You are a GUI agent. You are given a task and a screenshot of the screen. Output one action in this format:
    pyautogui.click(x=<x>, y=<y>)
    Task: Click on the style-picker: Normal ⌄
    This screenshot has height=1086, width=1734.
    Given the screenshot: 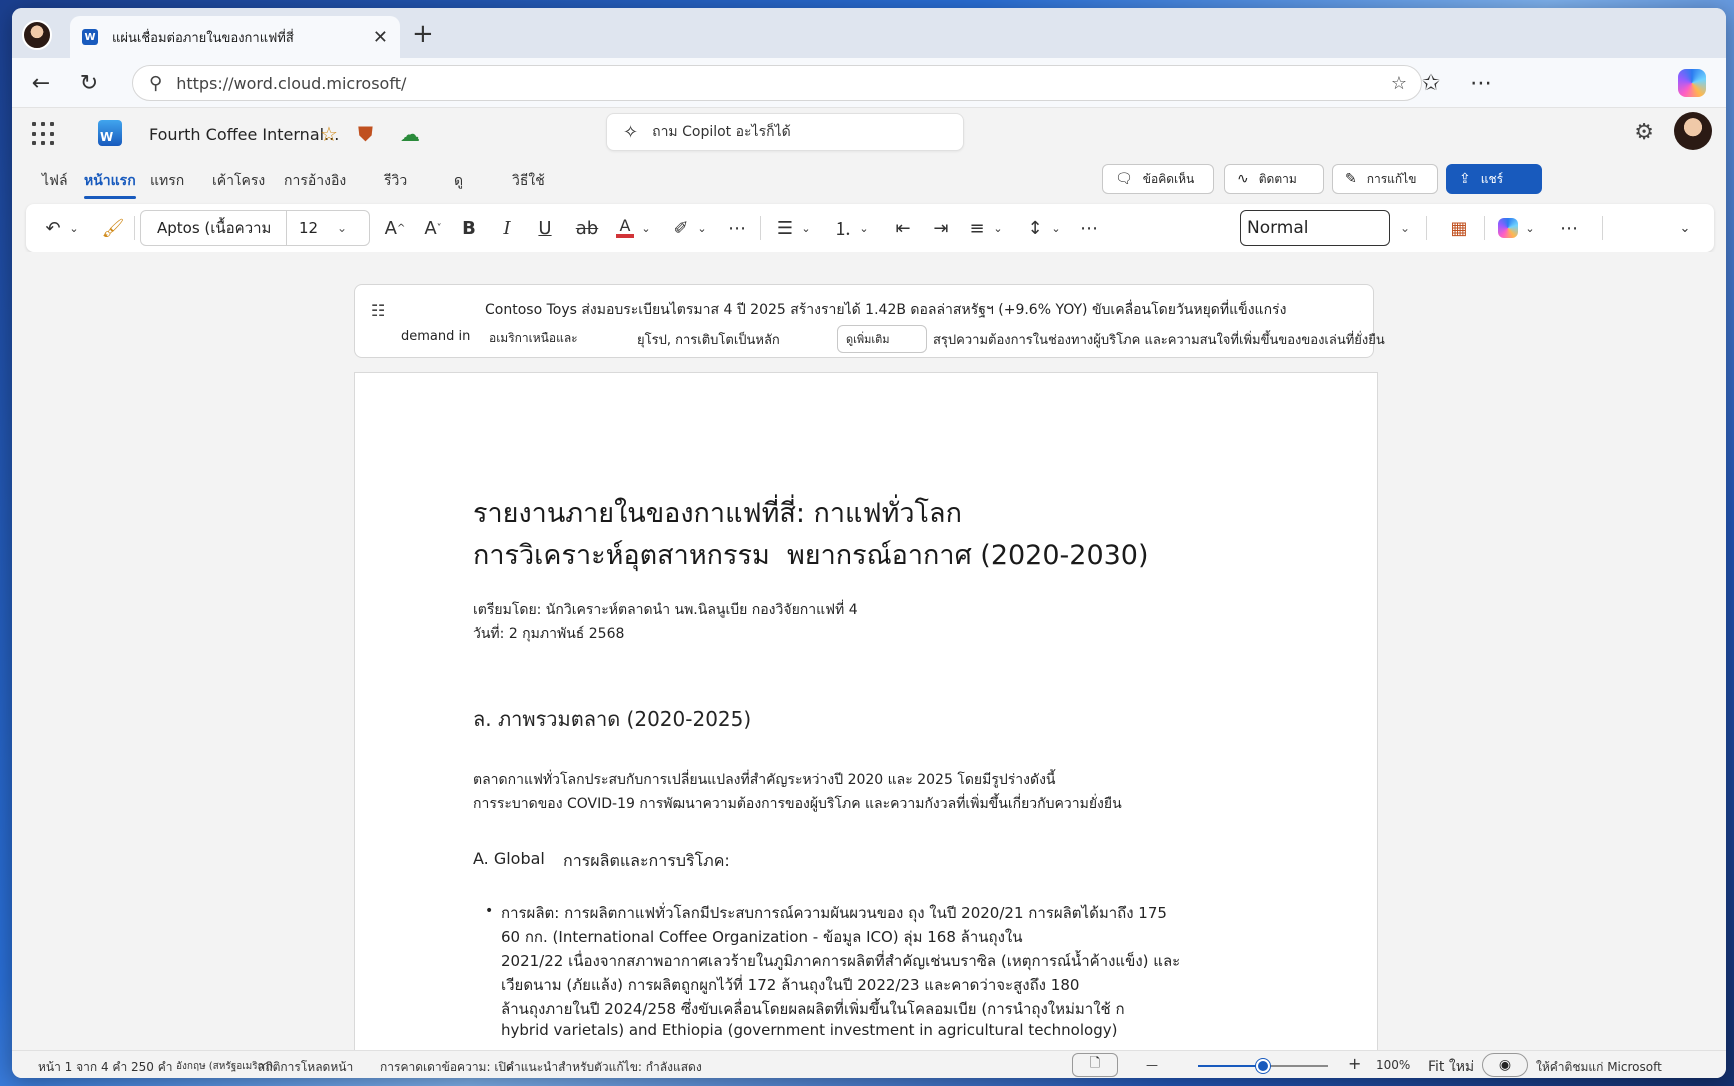 What is the action you would take?
    pyautogui.click(x=1330, y=228)
    